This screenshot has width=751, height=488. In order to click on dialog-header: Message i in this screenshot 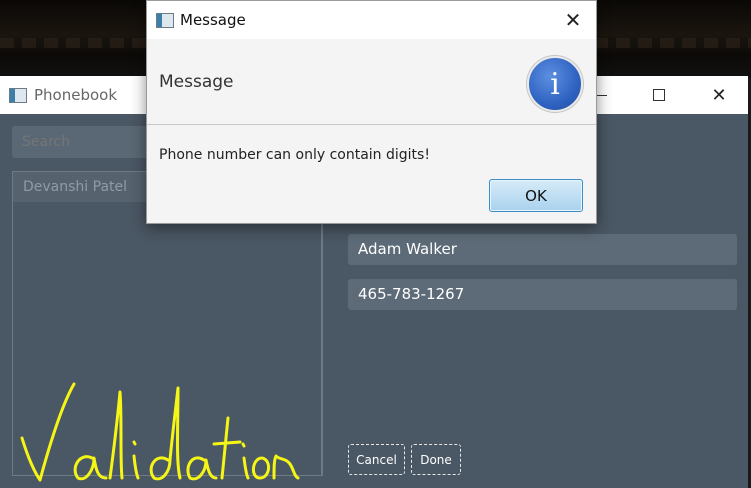, I will do `click(371, 82)`.